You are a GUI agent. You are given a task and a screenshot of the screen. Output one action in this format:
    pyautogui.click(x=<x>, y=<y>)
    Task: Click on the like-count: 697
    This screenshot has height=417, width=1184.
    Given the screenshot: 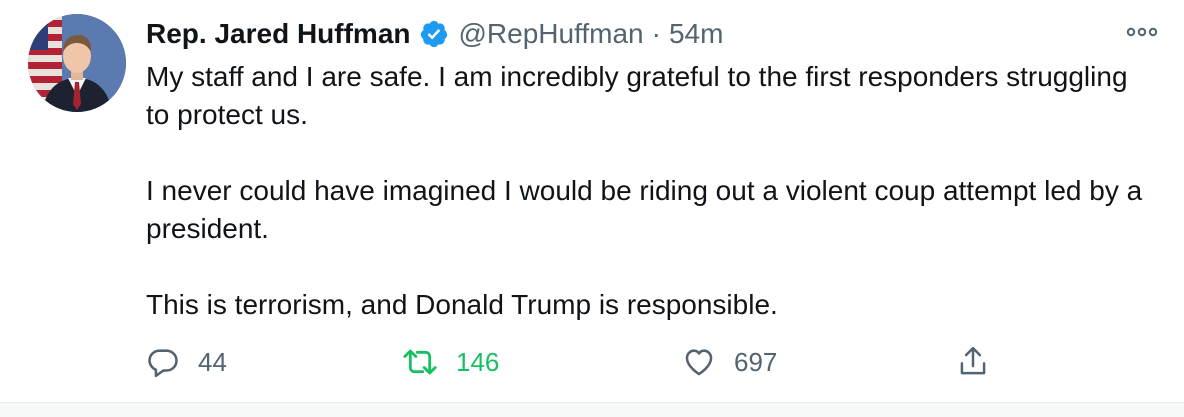 What is the action you would take?
    pyautogui.click(x=756, y=361)
    